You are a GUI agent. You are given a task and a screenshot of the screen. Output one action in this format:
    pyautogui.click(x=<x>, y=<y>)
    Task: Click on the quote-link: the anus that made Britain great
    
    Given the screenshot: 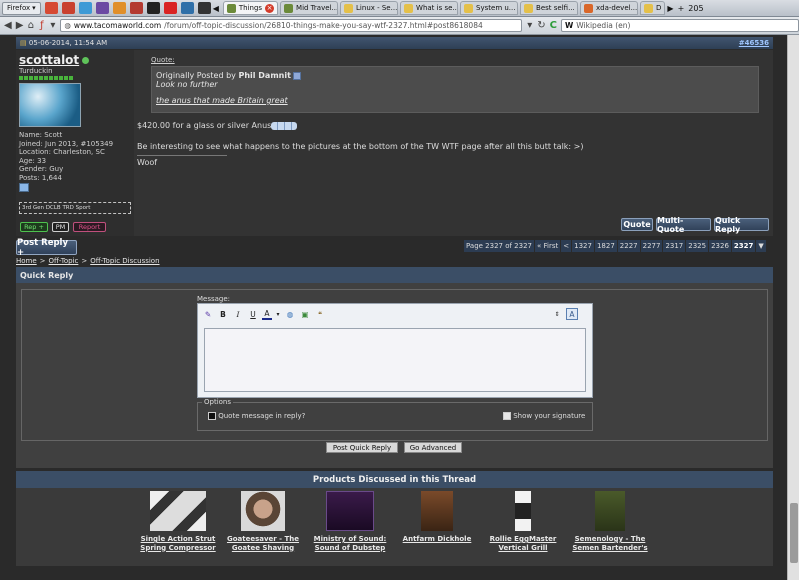 What is the action you would take?
    pyautogui.click(x=455, y=100)
    